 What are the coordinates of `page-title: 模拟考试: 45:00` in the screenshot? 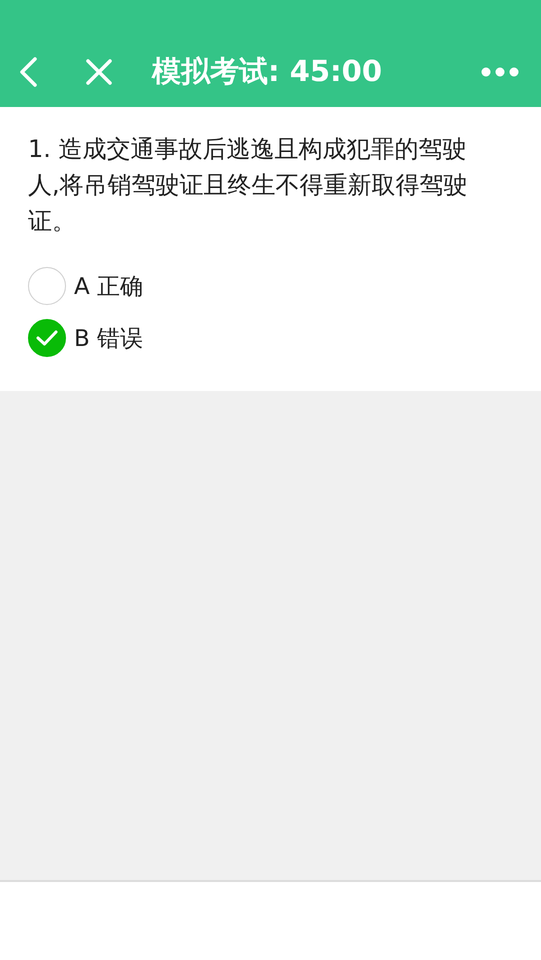 It's located at (268, 71).